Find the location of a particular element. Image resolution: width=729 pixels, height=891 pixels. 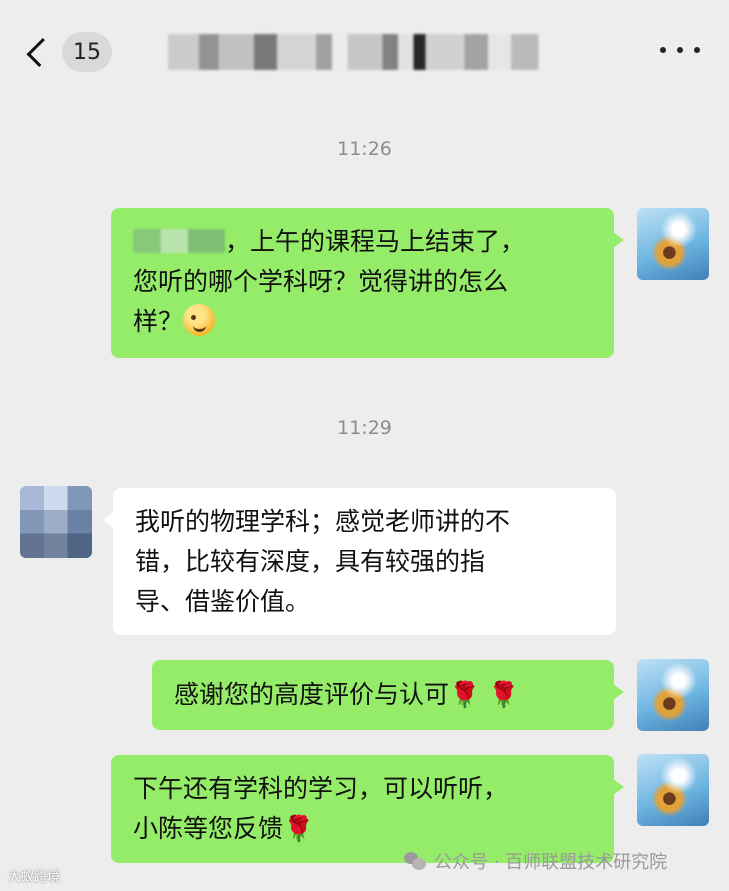

rose-emoji-icon: 🌹 🌹 is located at coordinates (484, 694).